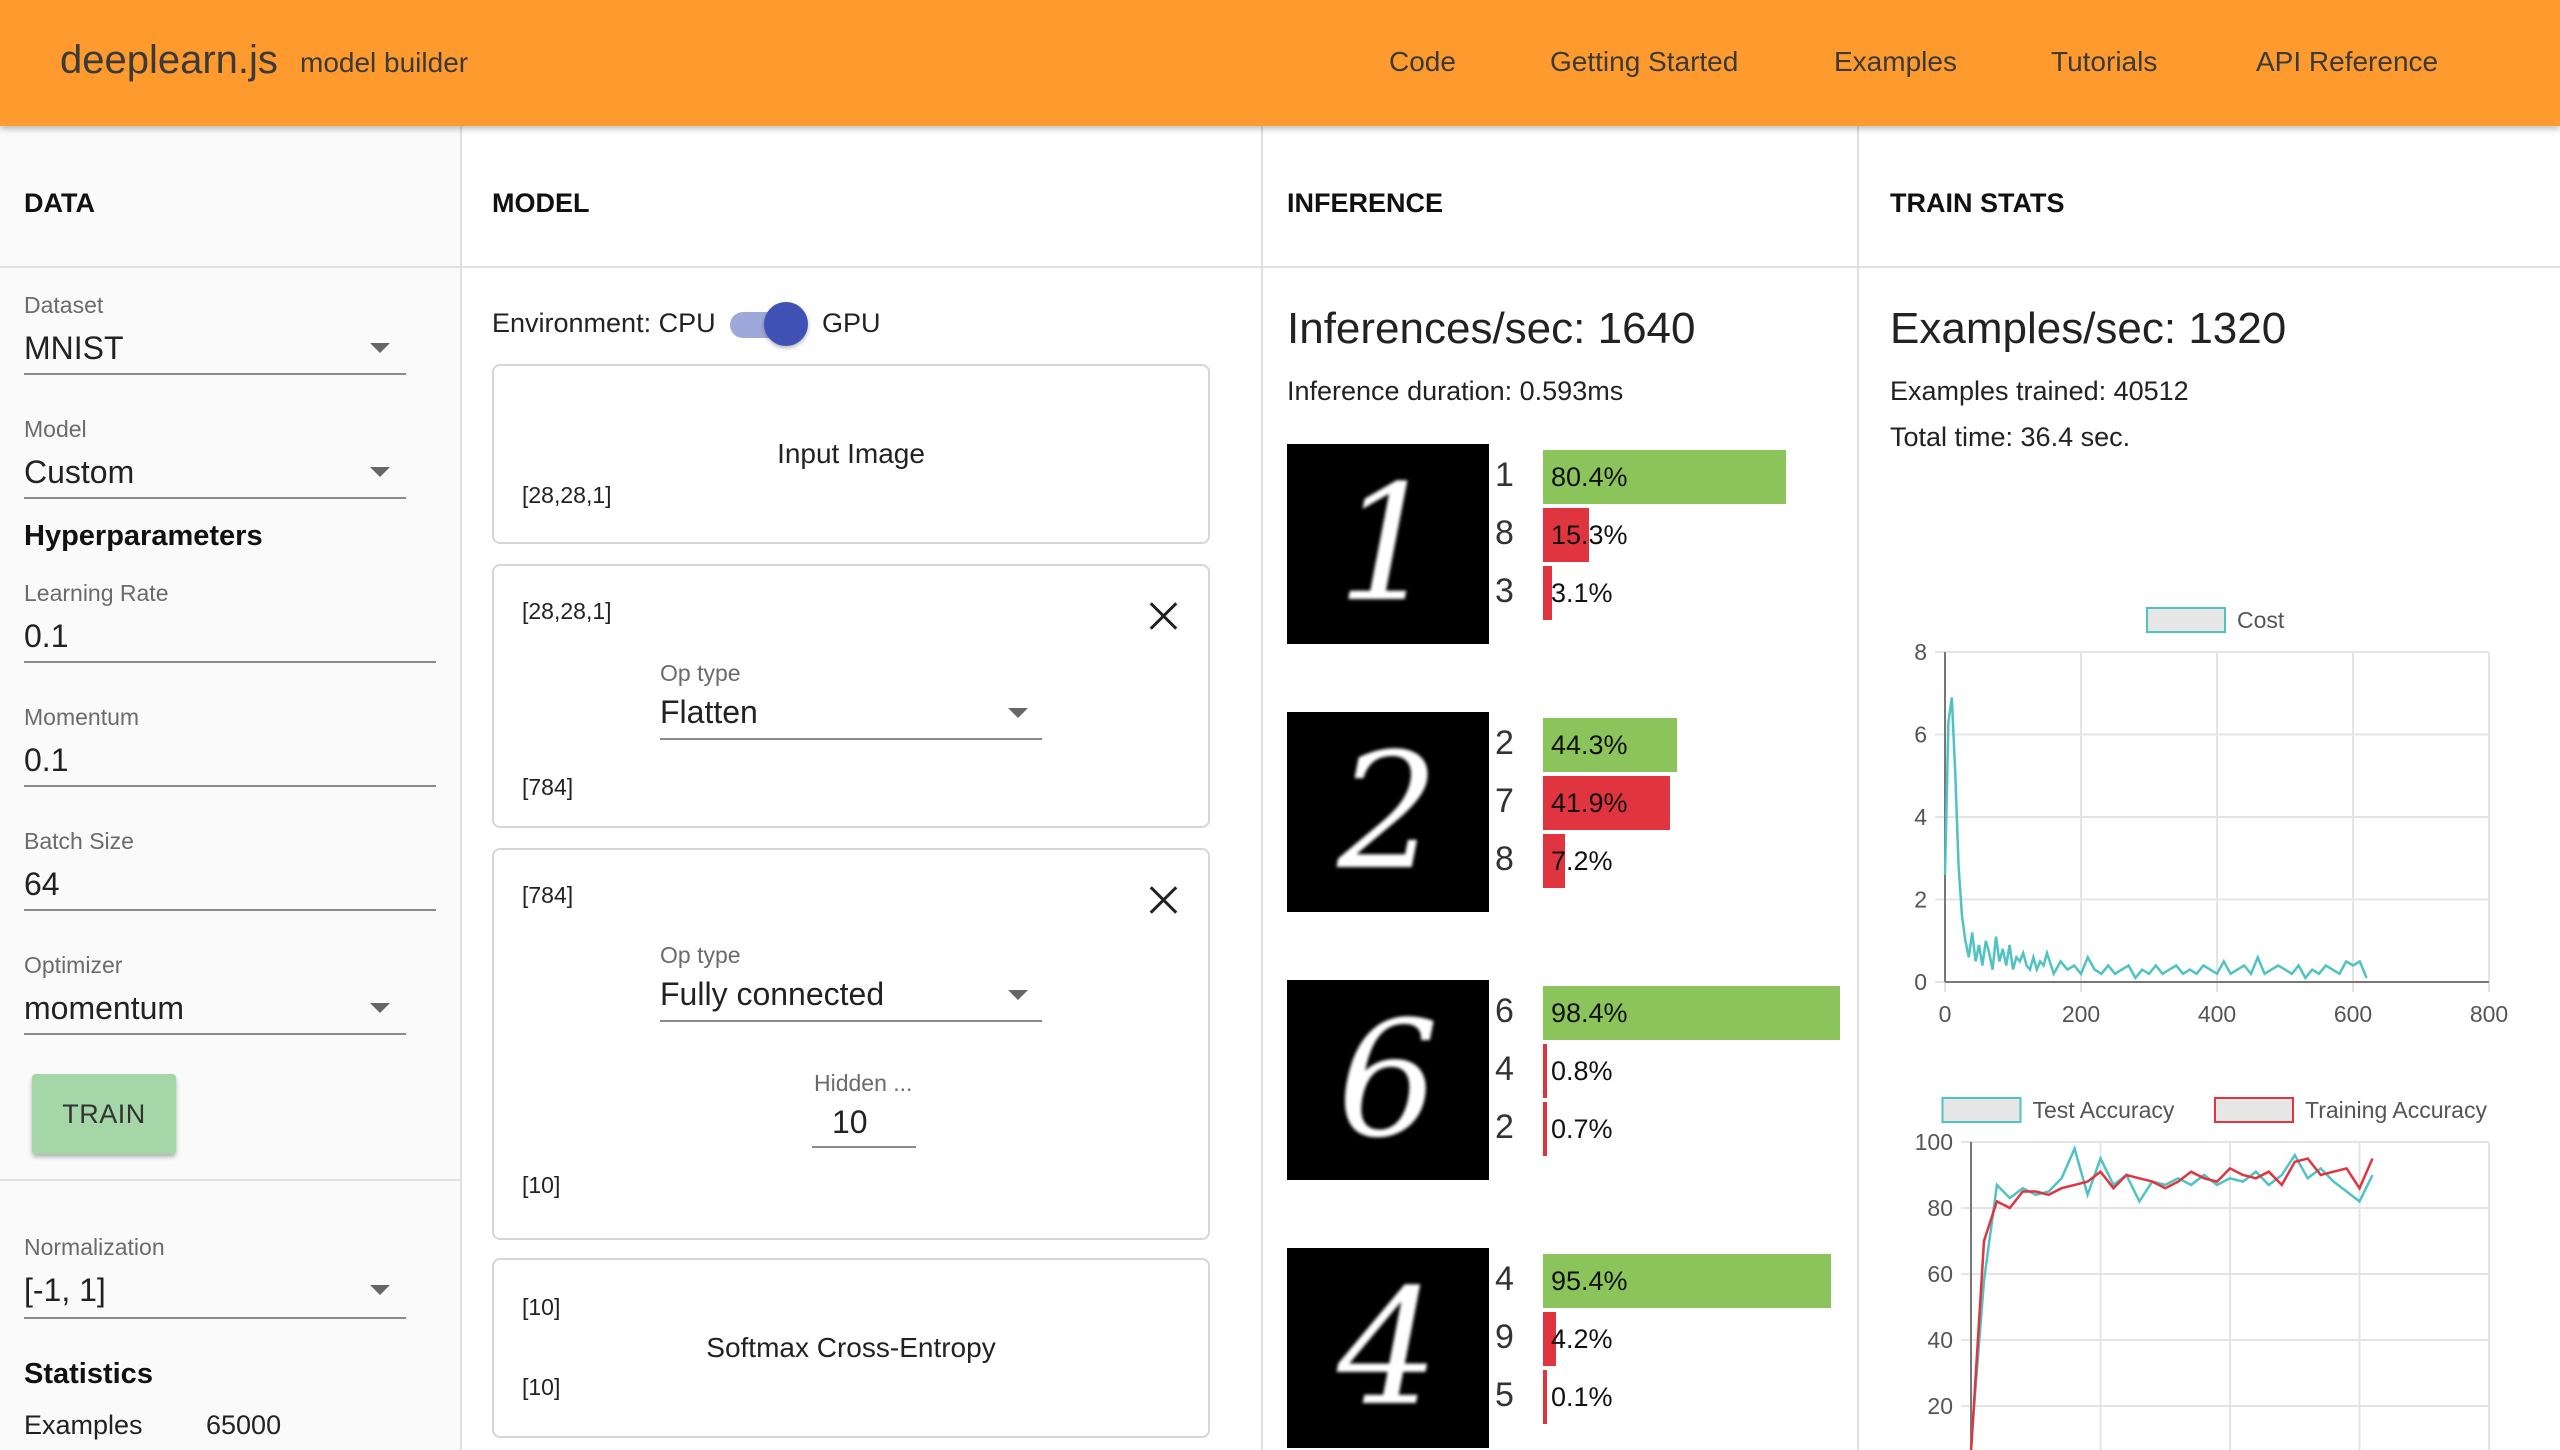 This screenshot has width=2560, height=1450. I want to click on softmax-layer-card: [10] Softmax Cross-Entropy [10], so click(851, 1348).